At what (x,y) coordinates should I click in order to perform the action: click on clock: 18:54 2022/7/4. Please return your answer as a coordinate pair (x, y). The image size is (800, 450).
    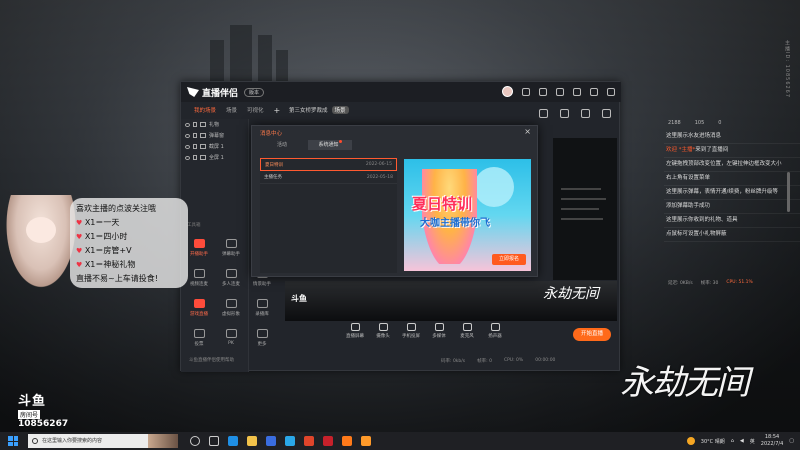
    Looking at the image, I should click on (772, 441).